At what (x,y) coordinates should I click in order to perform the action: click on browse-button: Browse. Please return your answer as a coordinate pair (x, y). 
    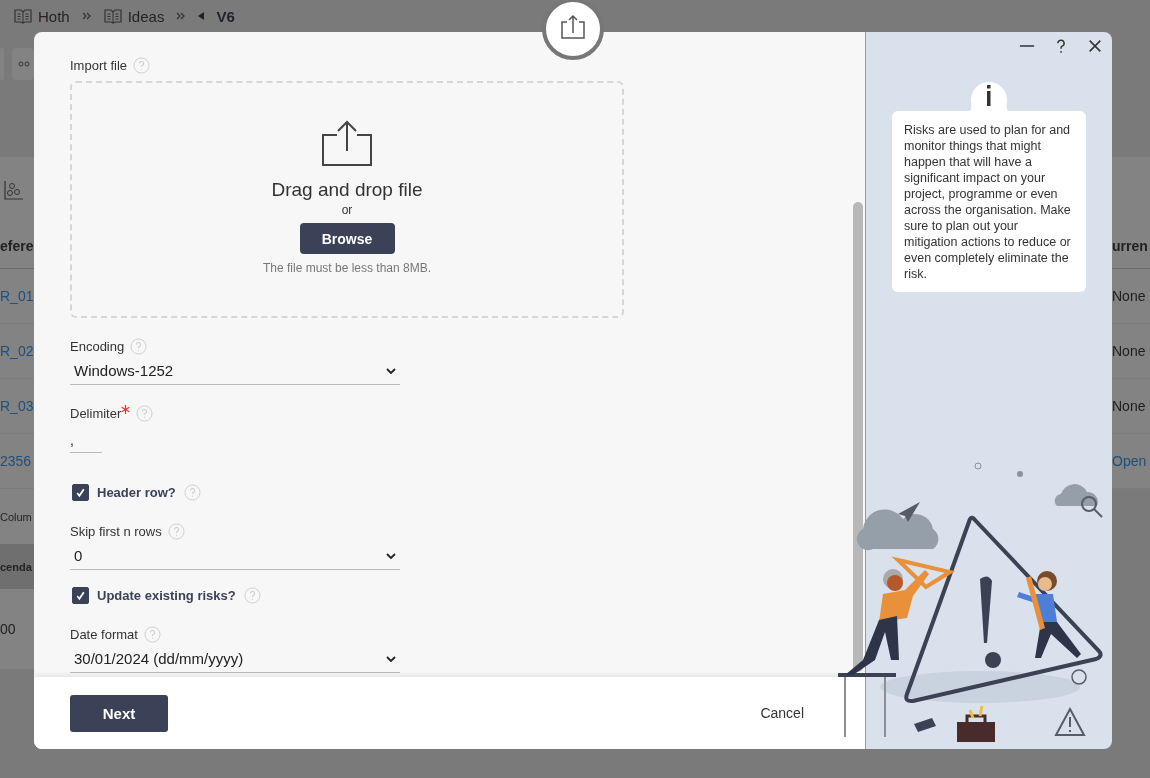
    Looking at the image, I should click on (347, 238).